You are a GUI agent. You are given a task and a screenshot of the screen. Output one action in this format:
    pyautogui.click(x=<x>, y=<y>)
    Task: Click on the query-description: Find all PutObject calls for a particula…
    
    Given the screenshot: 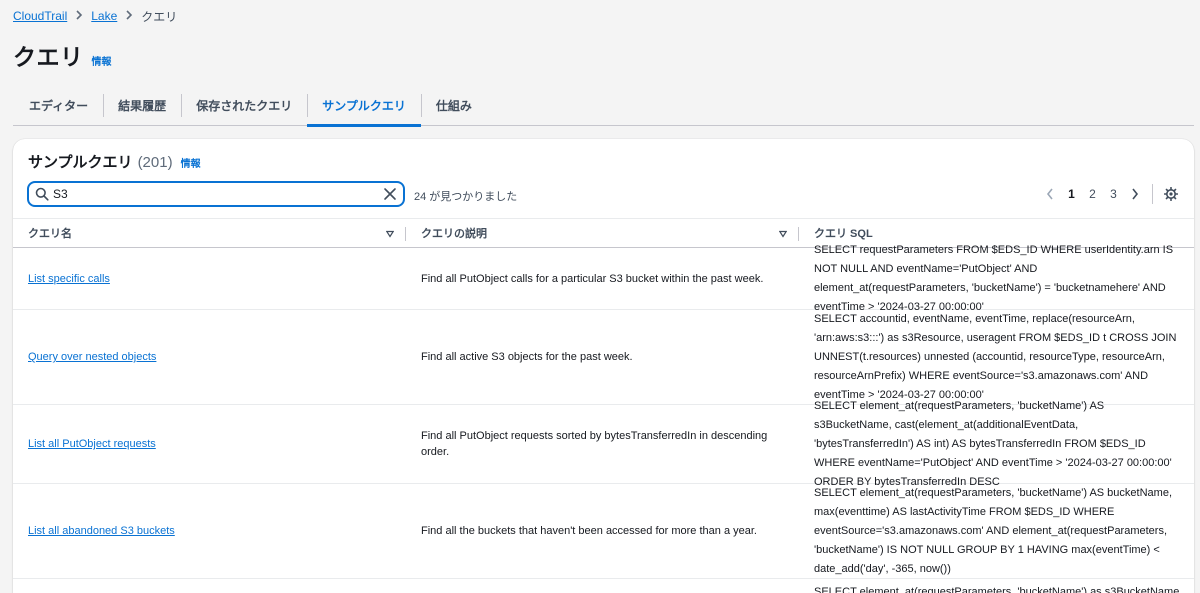 What is the action you would take?
    pyautogui.click(x=592, y=278)
    